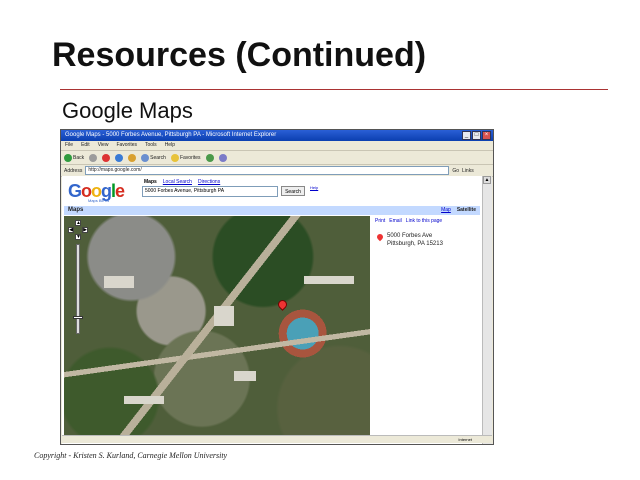 The width and height of the screenshot is (640, 480). I want to click on maximize-button: □, so click(476, 135).